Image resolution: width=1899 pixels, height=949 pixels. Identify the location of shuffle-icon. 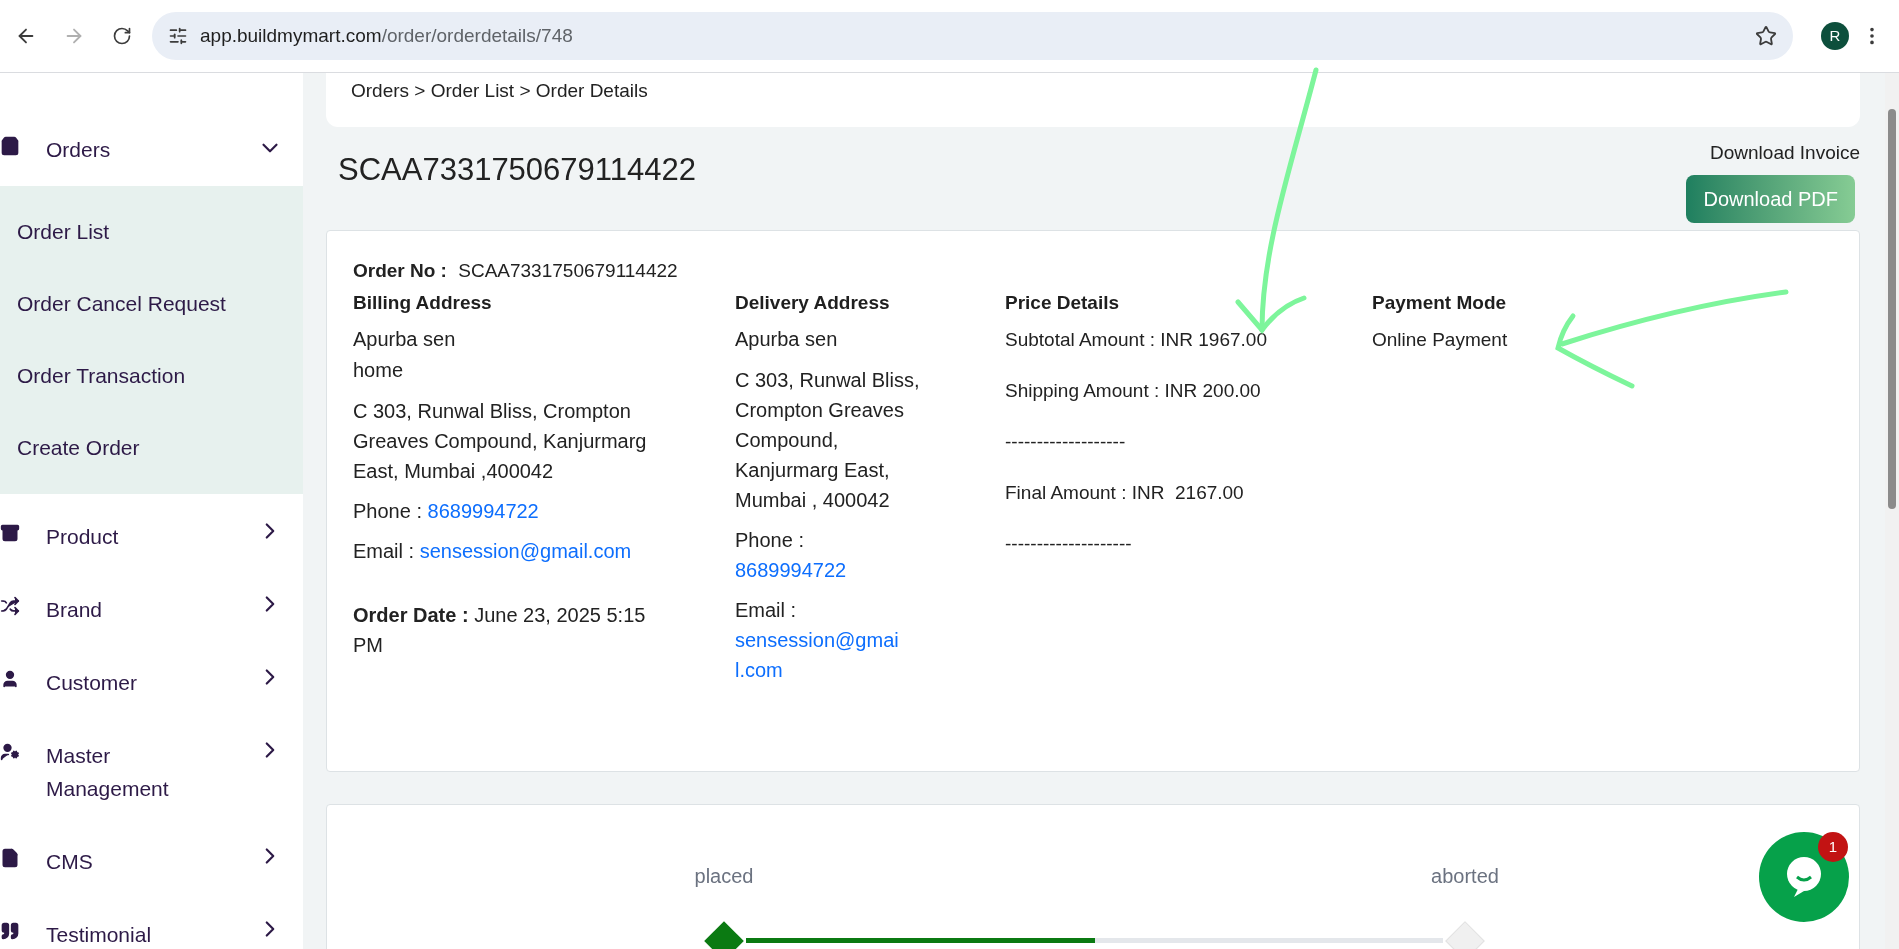
(10, 606).